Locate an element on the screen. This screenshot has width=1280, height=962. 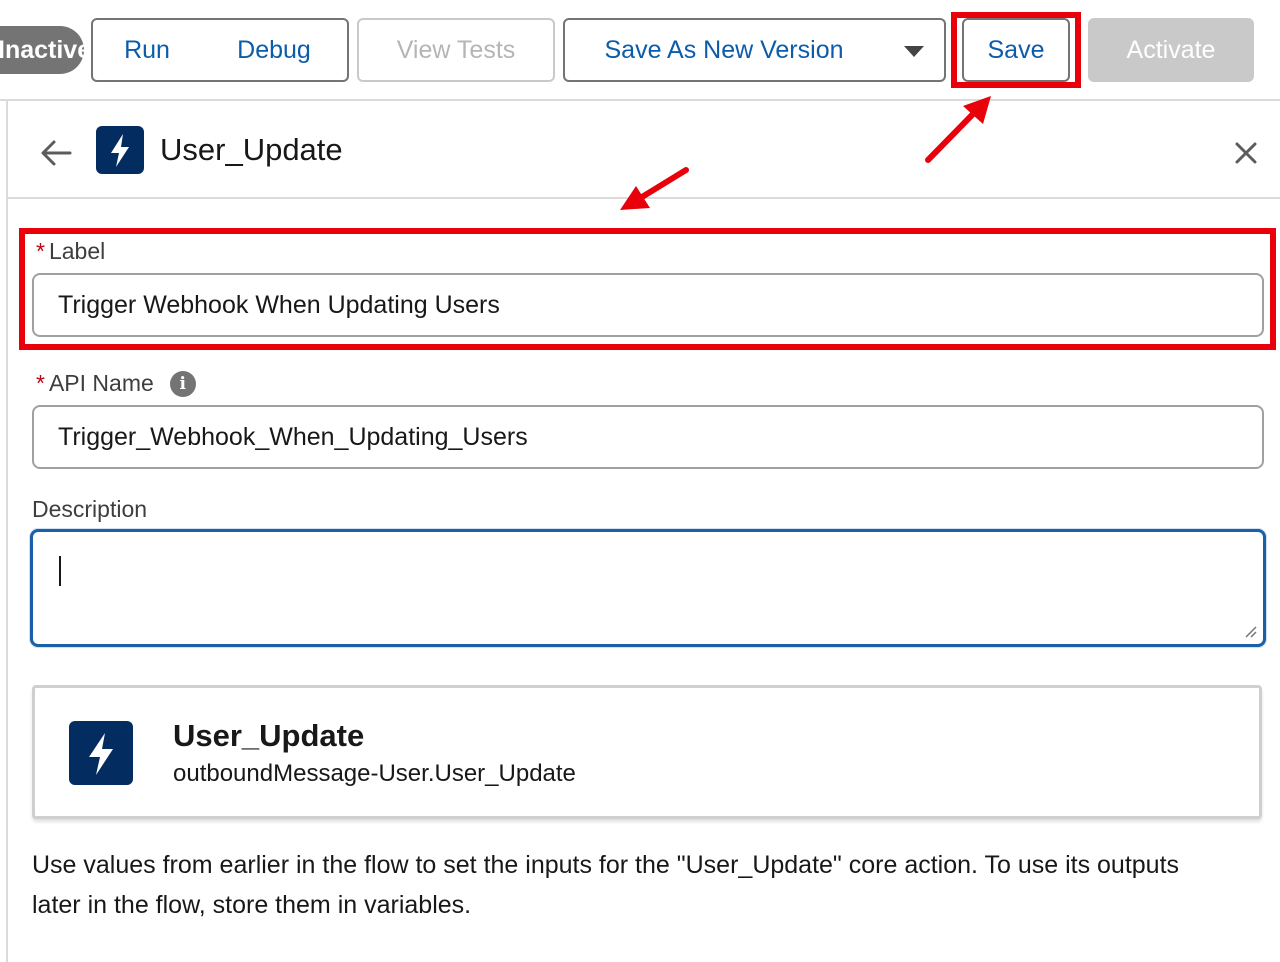
annotation-arrows is located at coordinates (805, 153).